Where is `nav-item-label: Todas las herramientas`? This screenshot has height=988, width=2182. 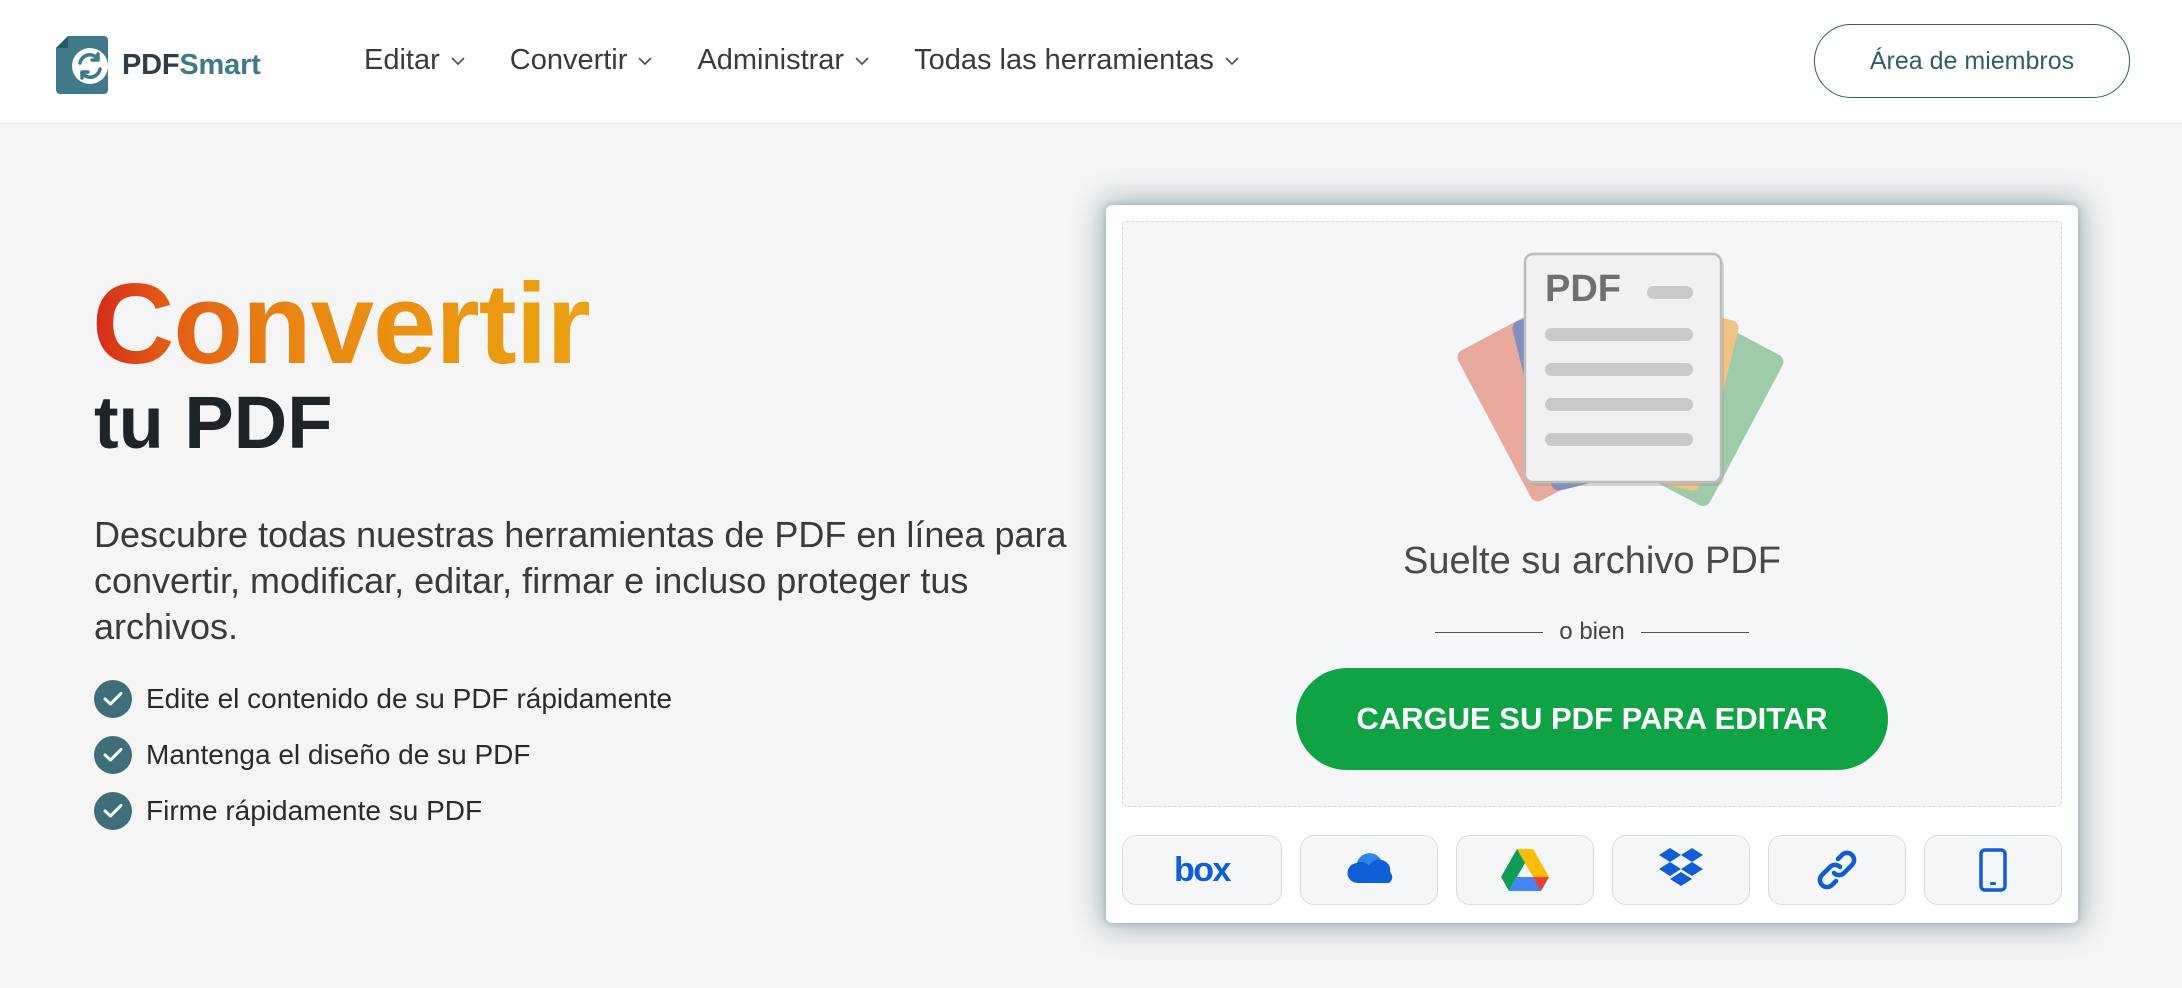 nav-item-label: Todas las herramientas is located at coordinates (1064, 60).